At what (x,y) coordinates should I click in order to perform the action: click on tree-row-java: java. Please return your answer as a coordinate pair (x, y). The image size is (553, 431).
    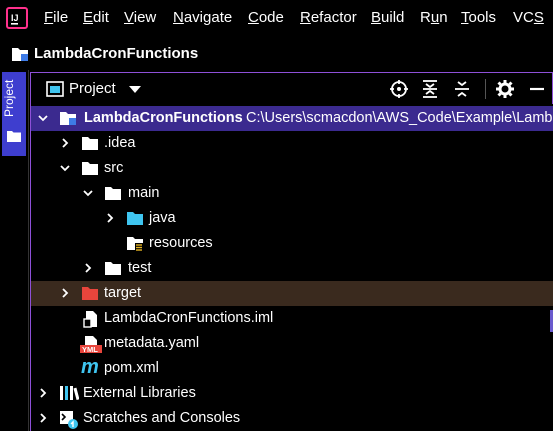
    Looking at the image, I should click on (292, 218).